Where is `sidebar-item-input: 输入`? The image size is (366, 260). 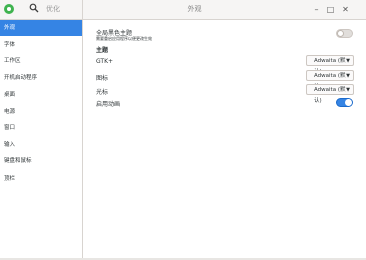 sidebar-item-input: 输入 is located at coordinates (41, 145).